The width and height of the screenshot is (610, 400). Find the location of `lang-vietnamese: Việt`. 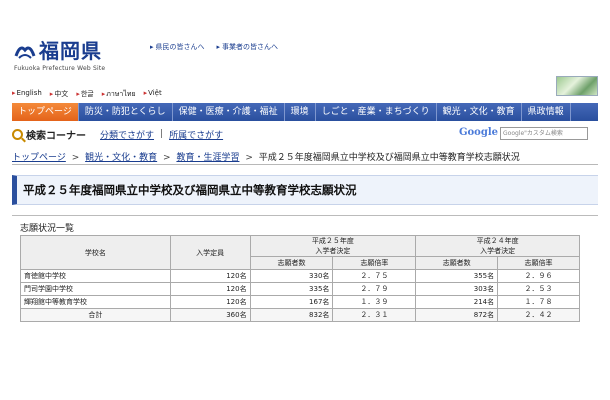

lang-vietnamese: Việt is located at coordinates (153, 94).